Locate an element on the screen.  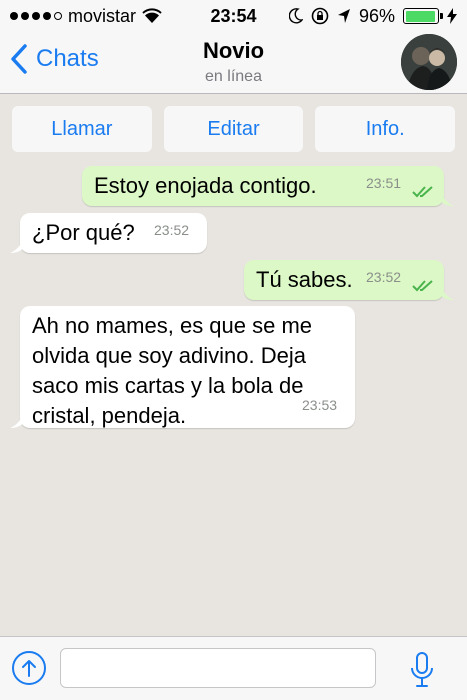
contact-title: Novio en línea is located at coordinates (233, 62).